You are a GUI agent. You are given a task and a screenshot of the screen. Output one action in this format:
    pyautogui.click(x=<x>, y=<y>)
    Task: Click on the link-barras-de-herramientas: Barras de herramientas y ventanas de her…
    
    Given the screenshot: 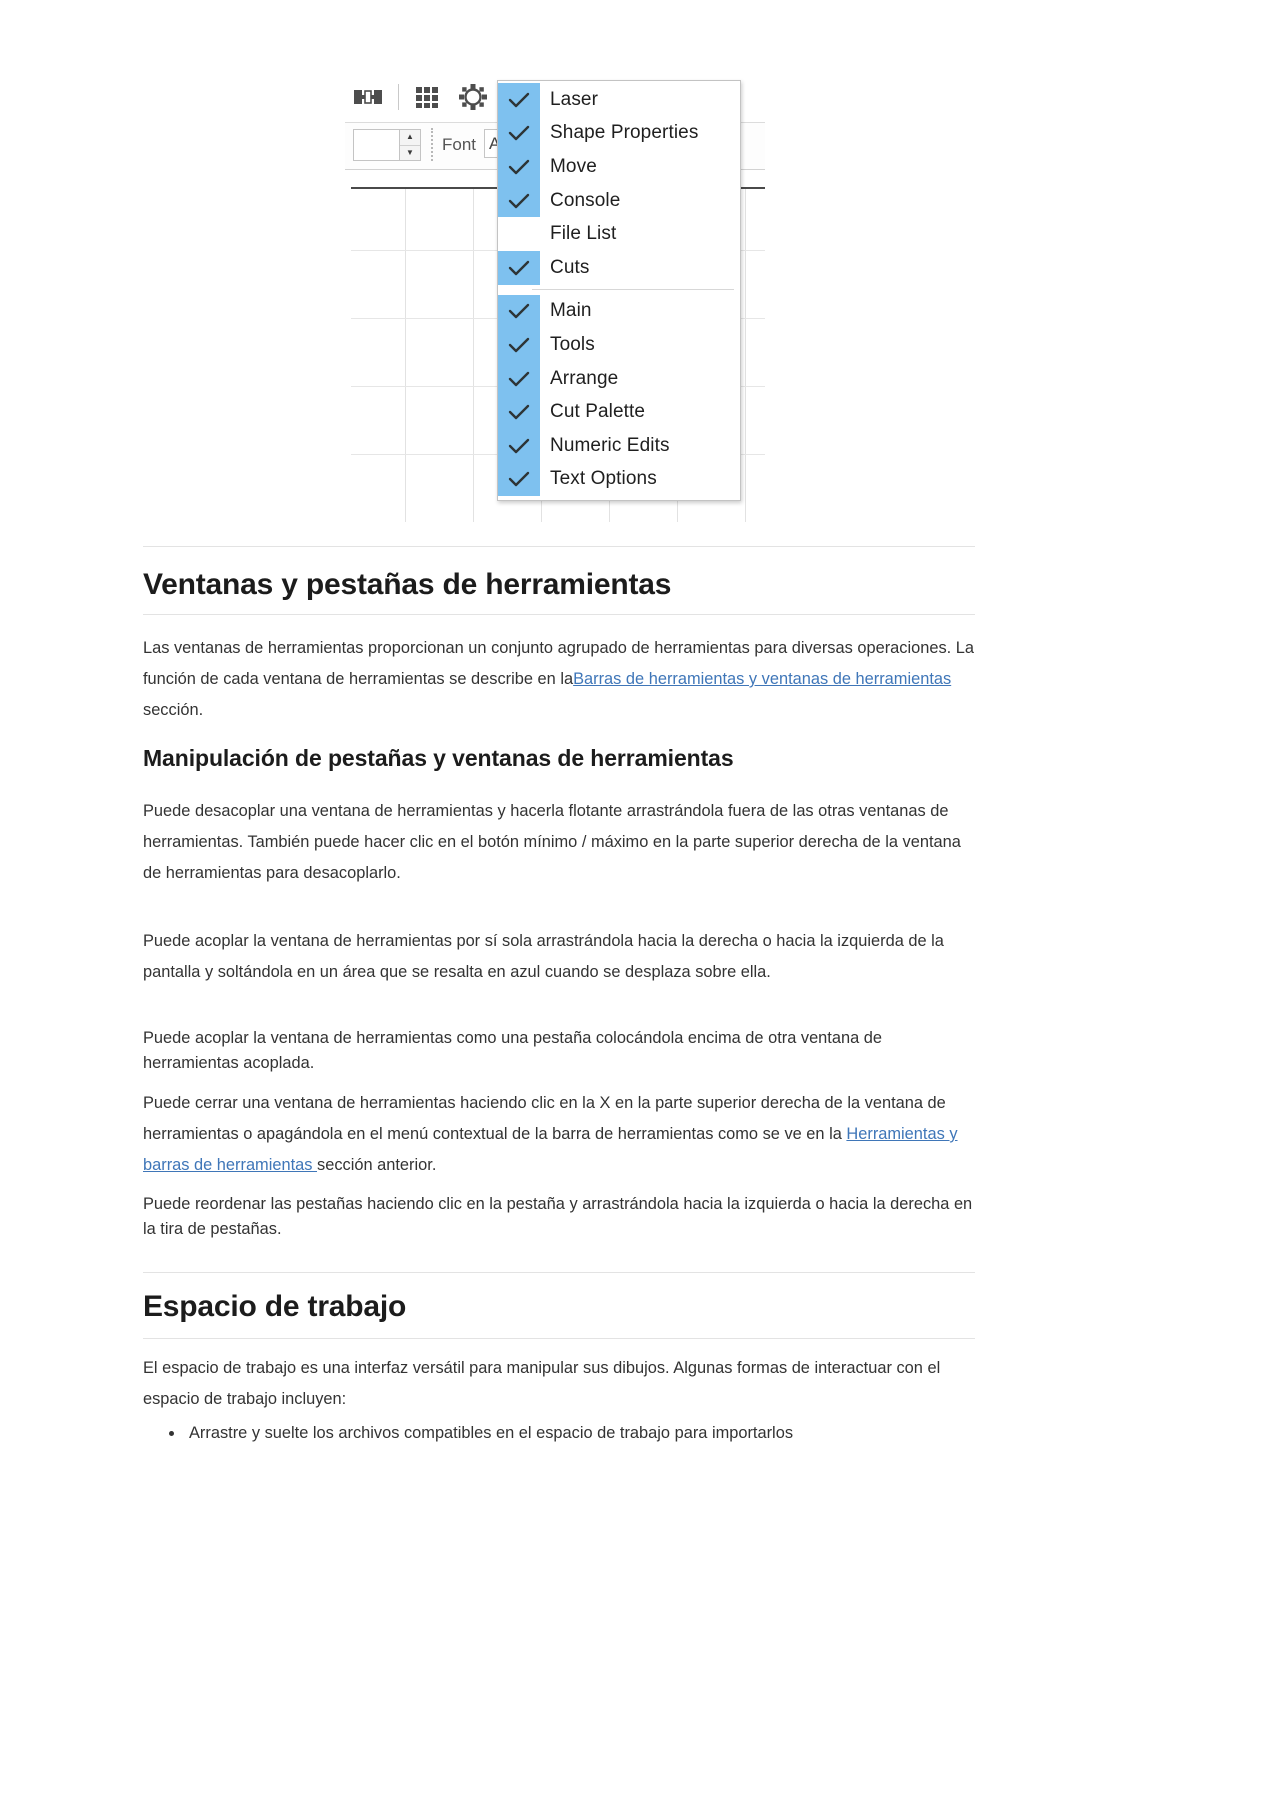 What is the action you would take?
    pyautogui.click(x=762, y=679)
    